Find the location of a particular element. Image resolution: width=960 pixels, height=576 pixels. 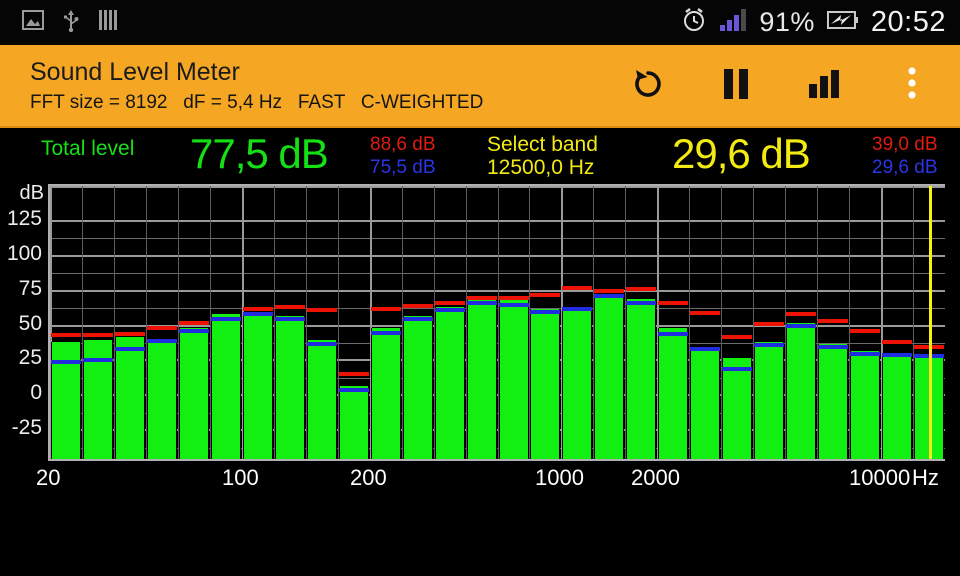

status-bar: 91% 20:52 is located at coordinates (480, 22).